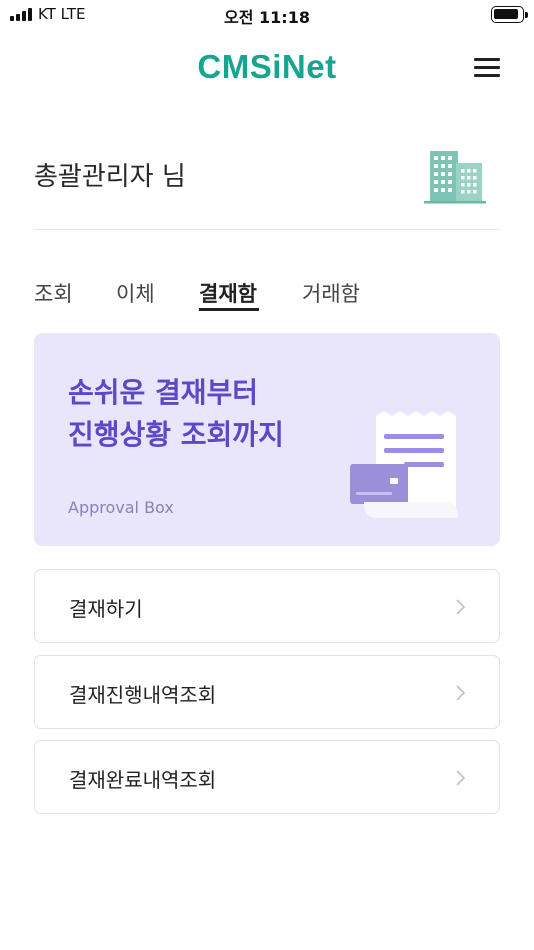  Describe the element at coordinates (267, 606) in the screenshot. I see `list-item-approve: 결재하기` at that location.